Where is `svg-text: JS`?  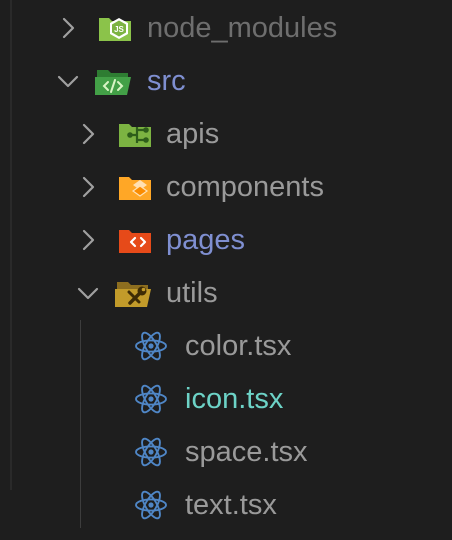 svg-text: JS is located at coordinates (119, 29).